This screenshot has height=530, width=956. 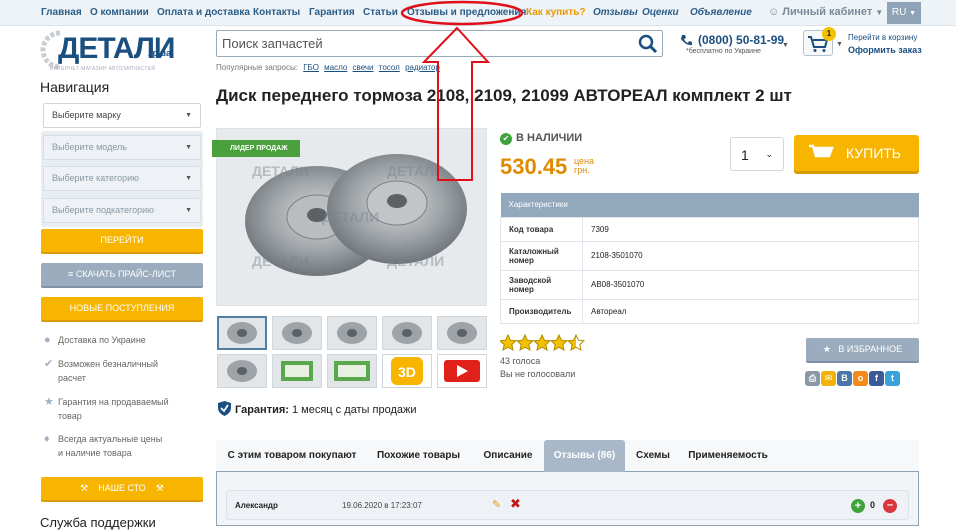 What do you see at coordinates (829, 34) in the screenshot?
I see `cart-count-badge: 1` at bounding box center [829, 34].